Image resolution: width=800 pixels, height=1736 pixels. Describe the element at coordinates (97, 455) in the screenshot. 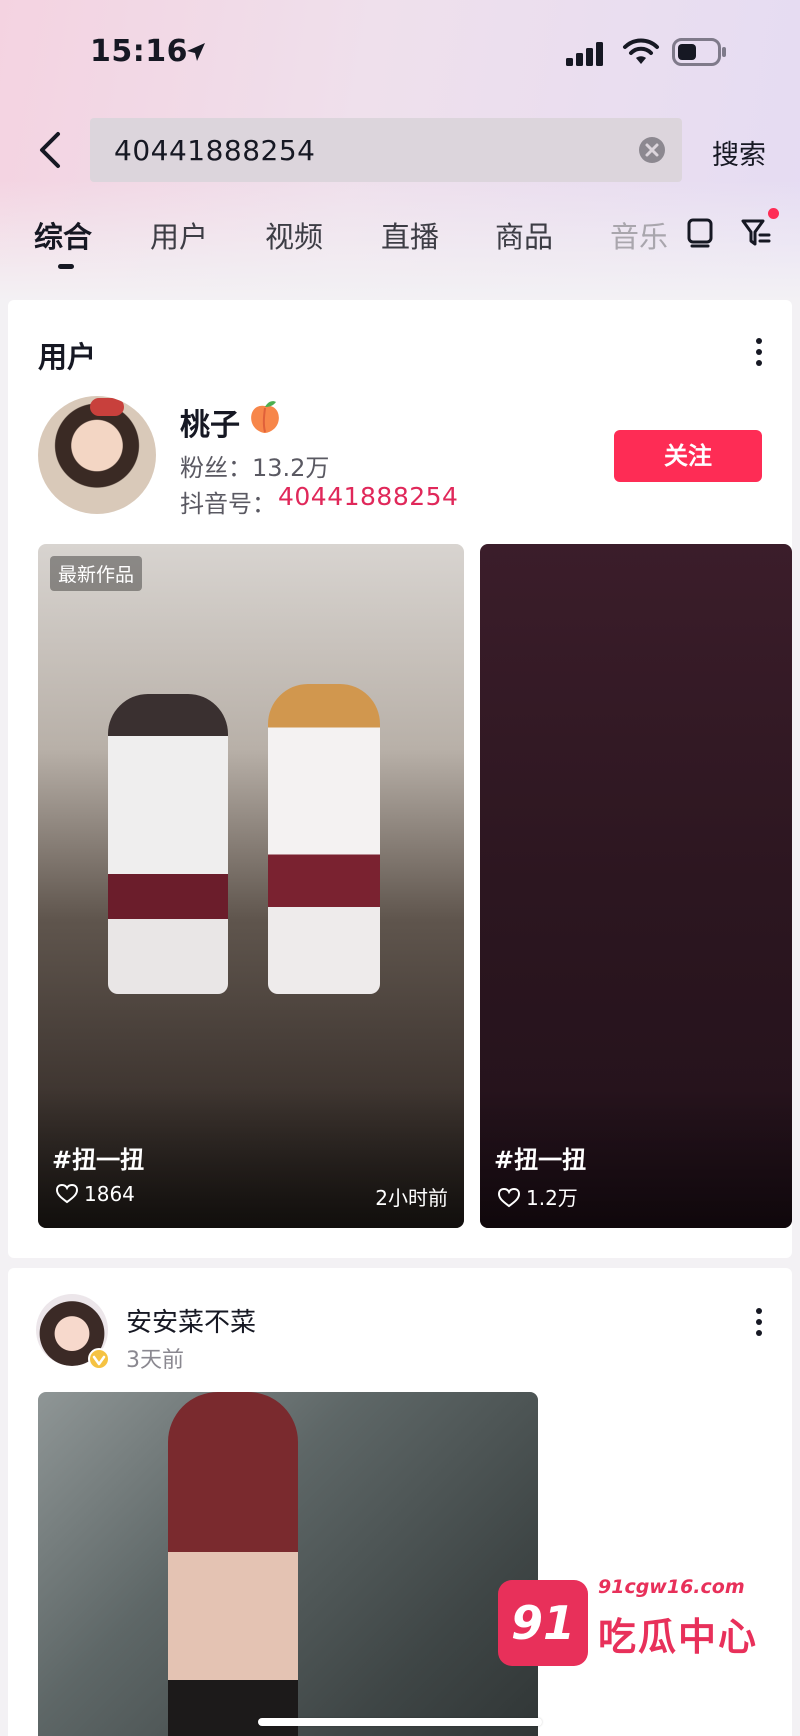

I see `avatar` at that location.